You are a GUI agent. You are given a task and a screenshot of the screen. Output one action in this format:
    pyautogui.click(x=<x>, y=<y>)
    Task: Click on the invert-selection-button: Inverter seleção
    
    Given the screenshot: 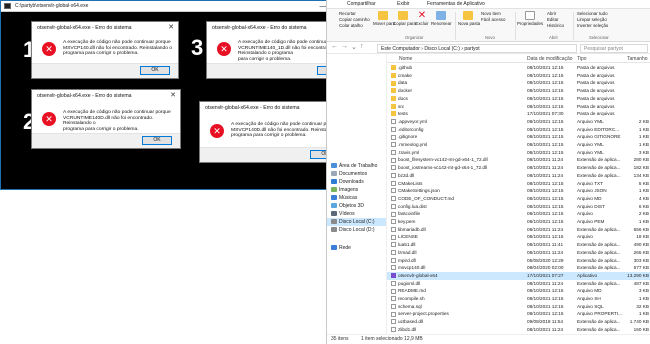 What is the action you would take?
    pyautogui.click(x=592, y=25)
    